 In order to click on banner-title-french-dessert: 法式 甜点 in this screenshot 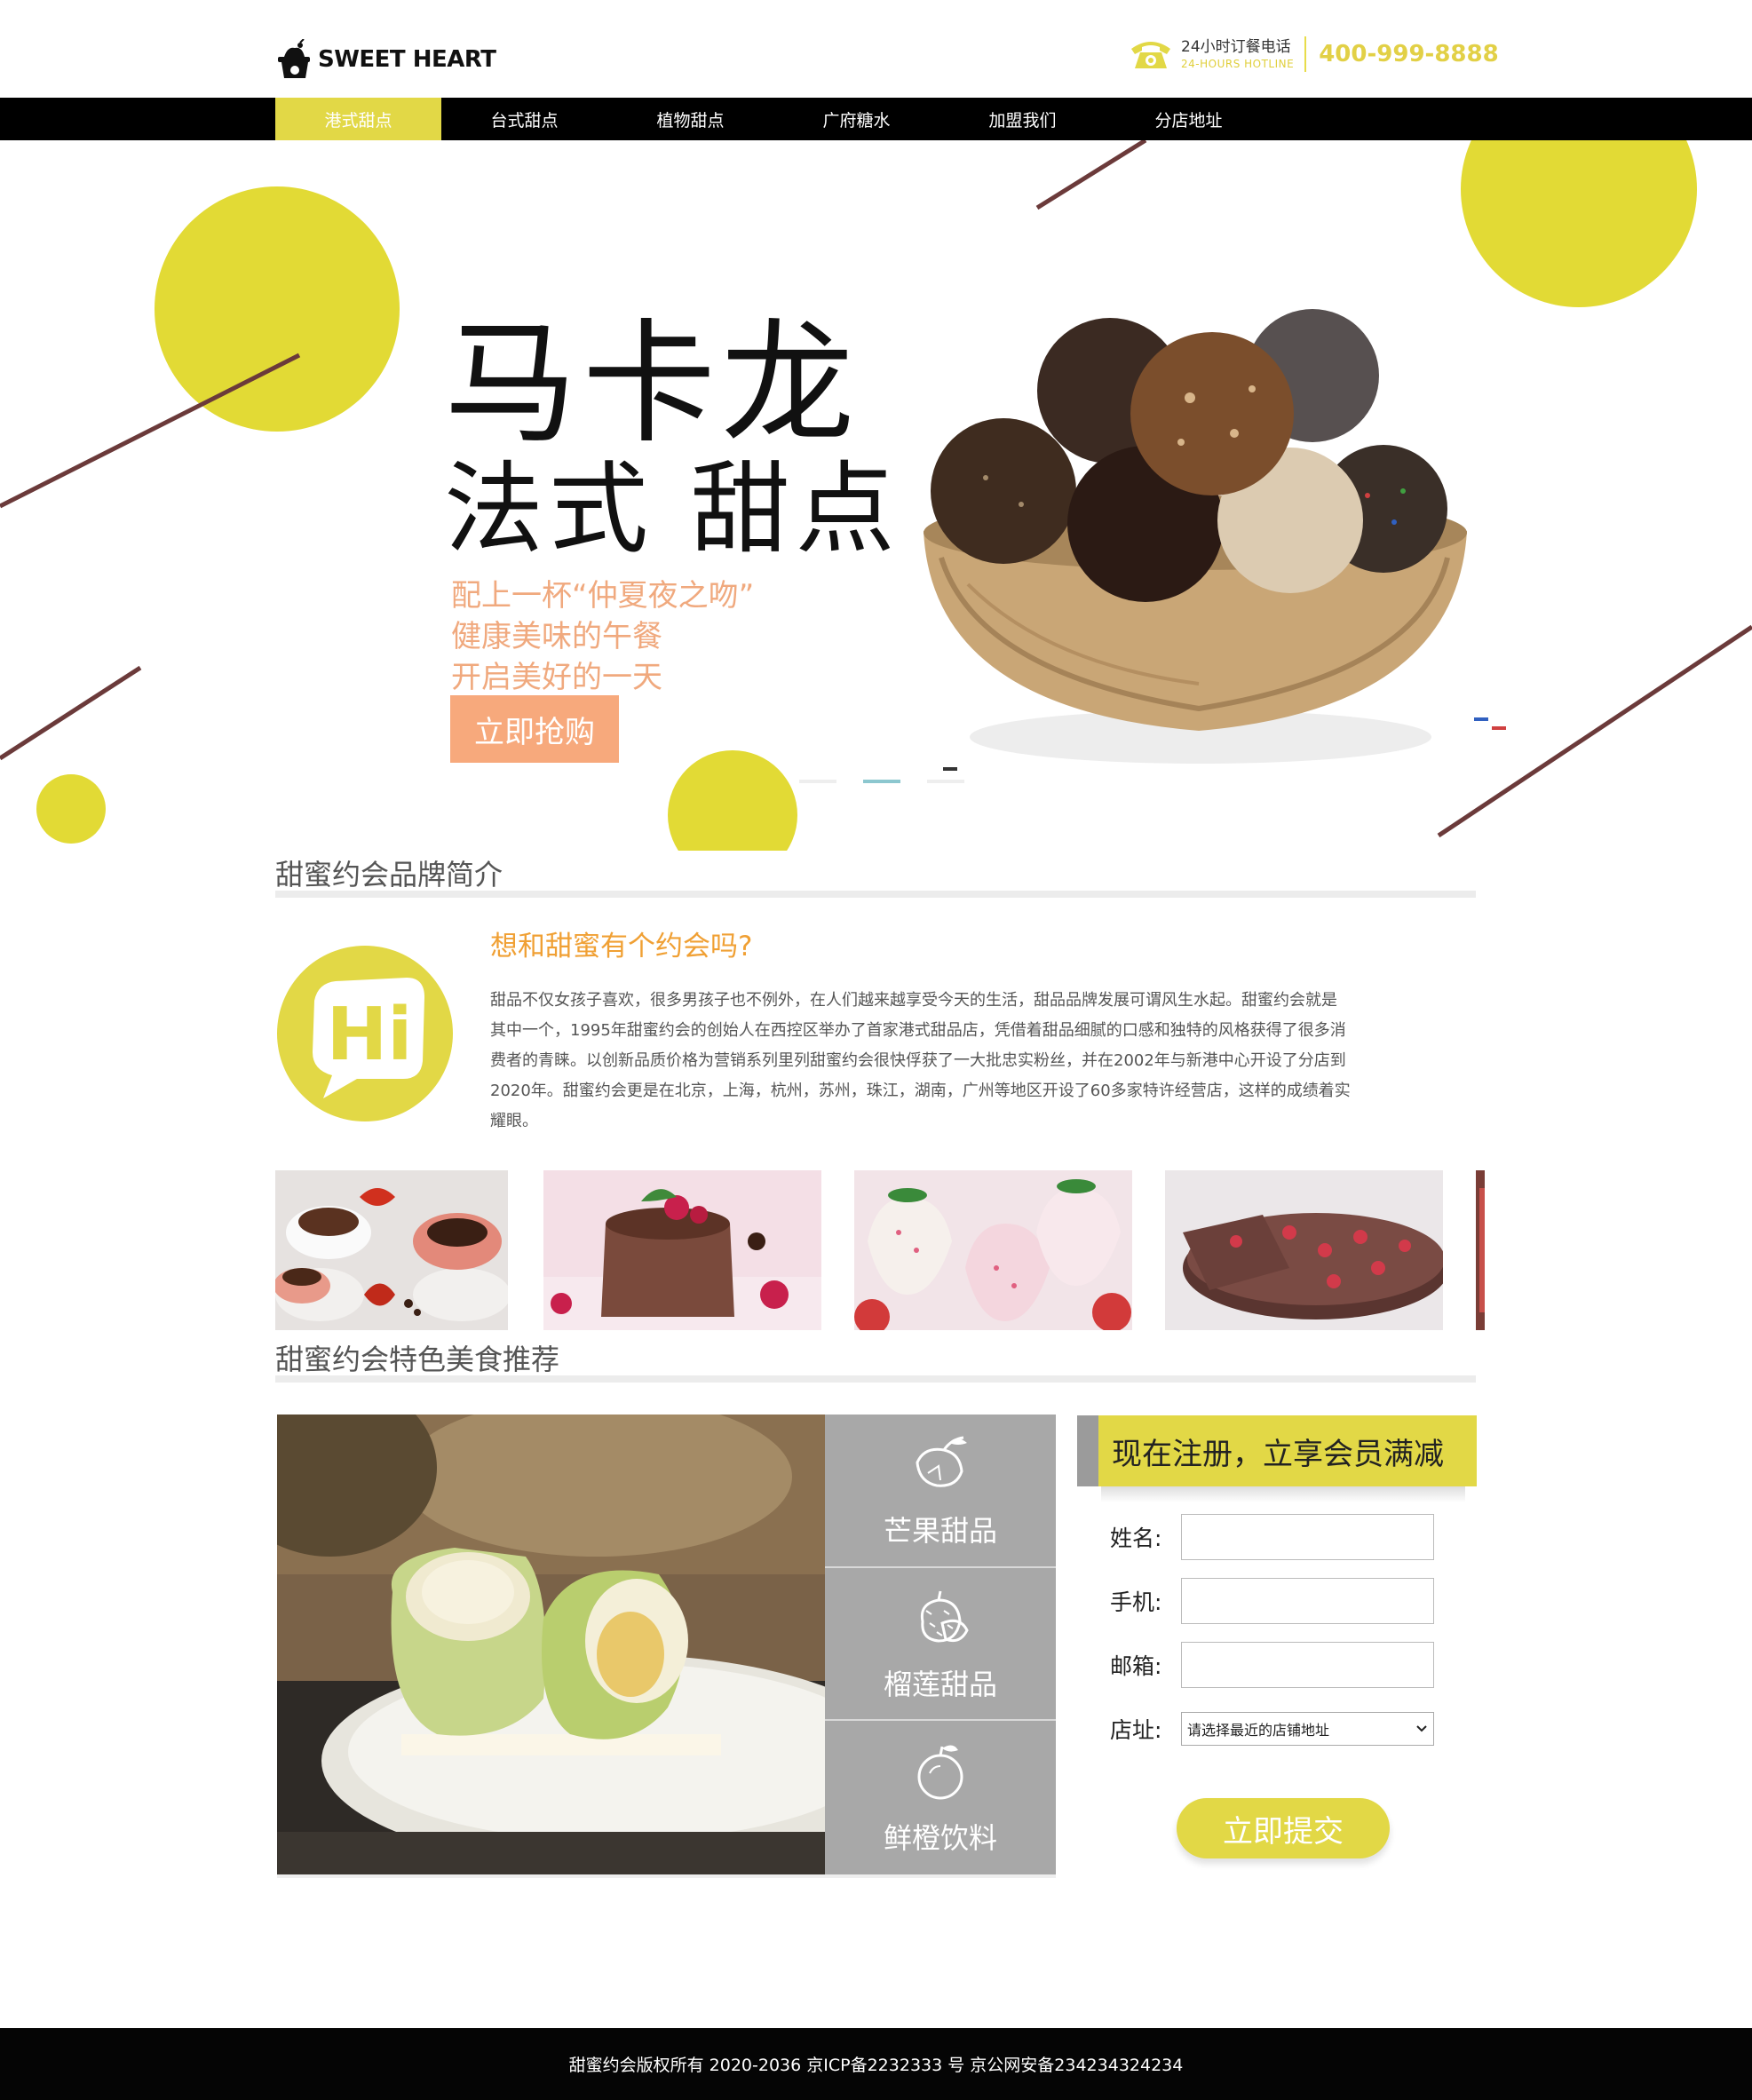, I will do `click(672, 509)`.